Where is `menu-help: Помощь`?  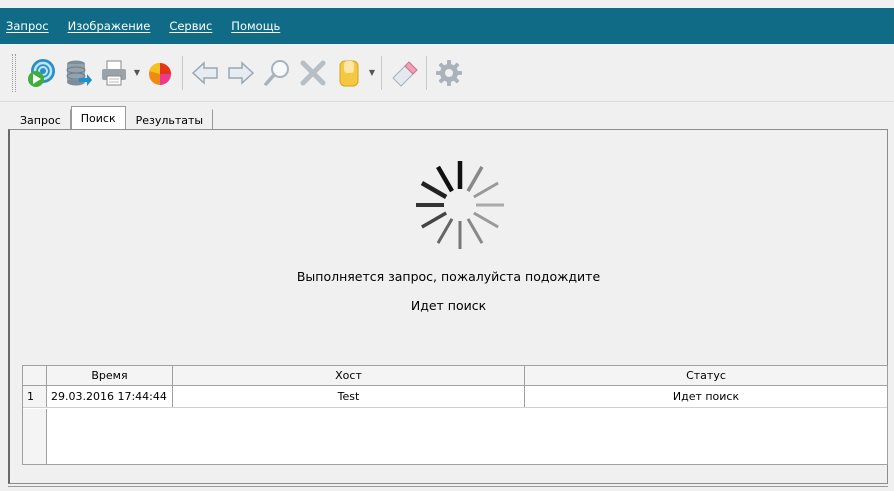
menu-help: Помощь is located at coordinates (255, 26).